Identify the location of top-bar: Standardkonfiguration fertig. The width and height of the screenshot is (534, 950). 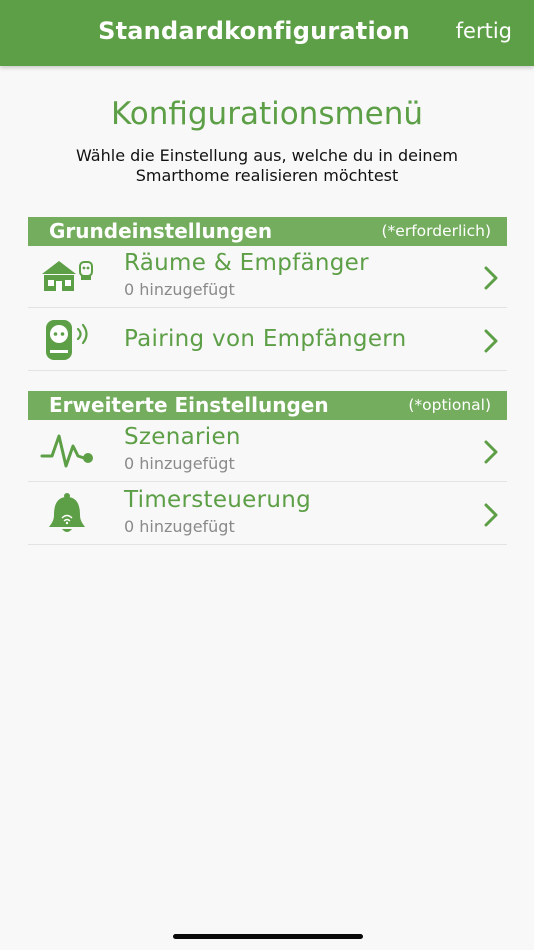
(267, 33).